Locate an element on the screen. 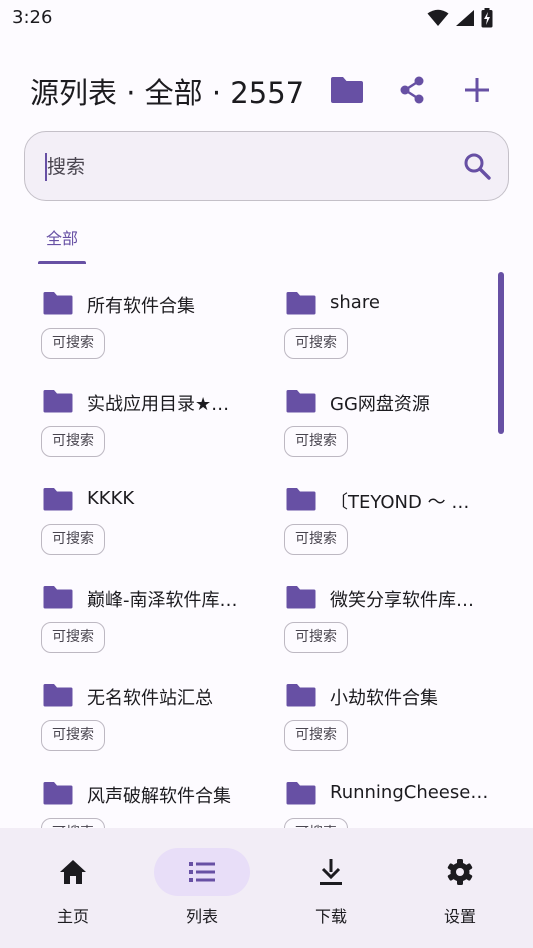 Image resolution: width=533 pixels, height=948 pixels. nav-home: 主页 is located at coordinates (73, 893).